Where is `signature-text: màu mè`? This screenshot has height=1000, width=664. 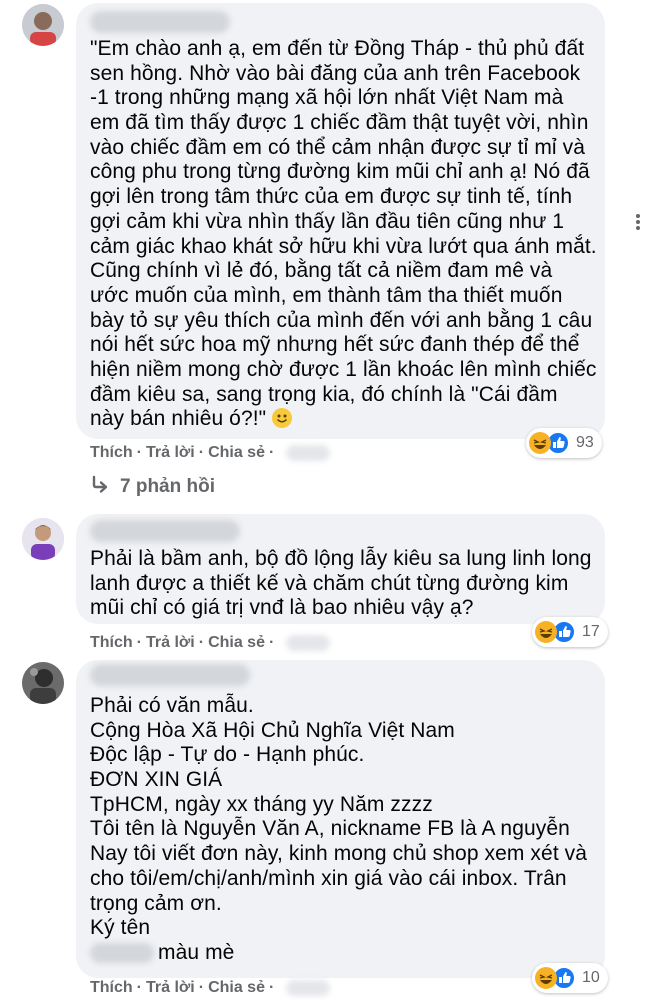
signature-text: màu mè is located at coordinates (196, 952).